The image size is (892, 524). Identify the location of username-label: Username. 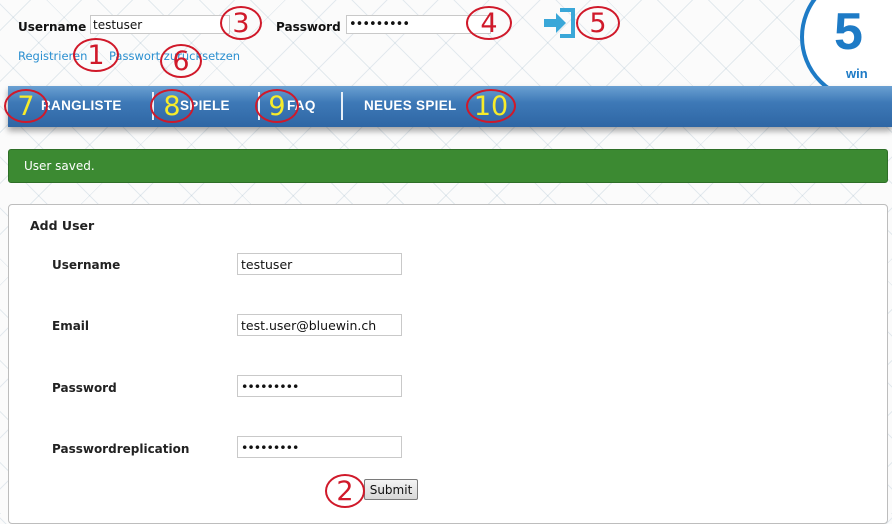
(52, 27).